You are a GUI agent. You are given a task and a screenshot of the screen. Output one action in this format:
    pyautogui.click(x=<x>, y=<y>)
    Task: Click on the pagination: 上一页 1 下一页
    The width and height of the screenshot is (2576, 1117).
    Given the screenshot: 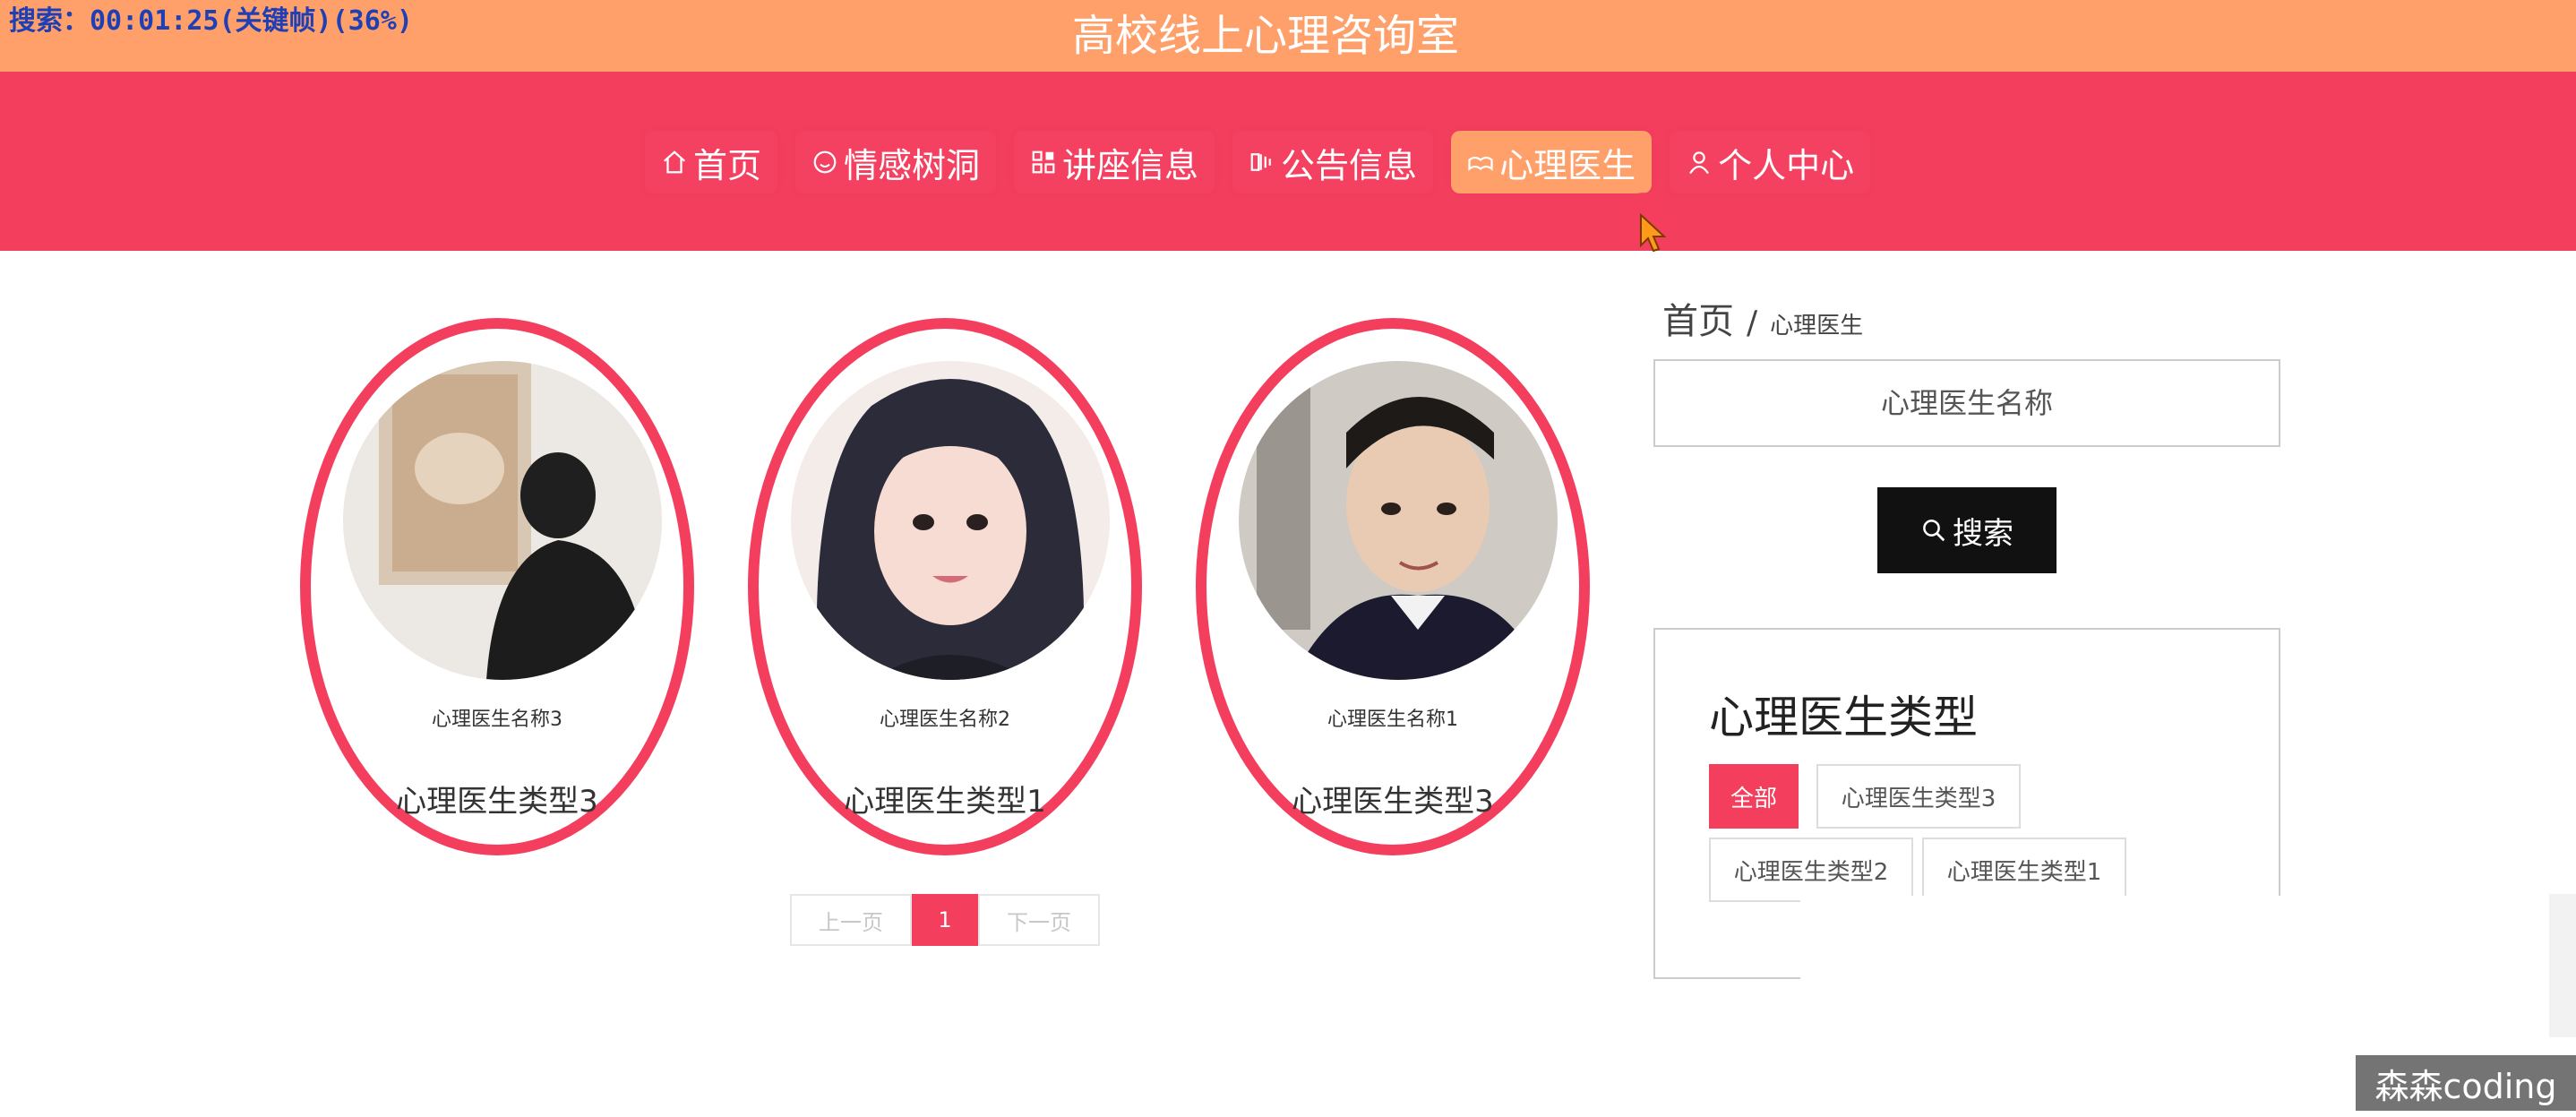 What is the action you would take?
    pyautogui.click(x=945, y=920)
    